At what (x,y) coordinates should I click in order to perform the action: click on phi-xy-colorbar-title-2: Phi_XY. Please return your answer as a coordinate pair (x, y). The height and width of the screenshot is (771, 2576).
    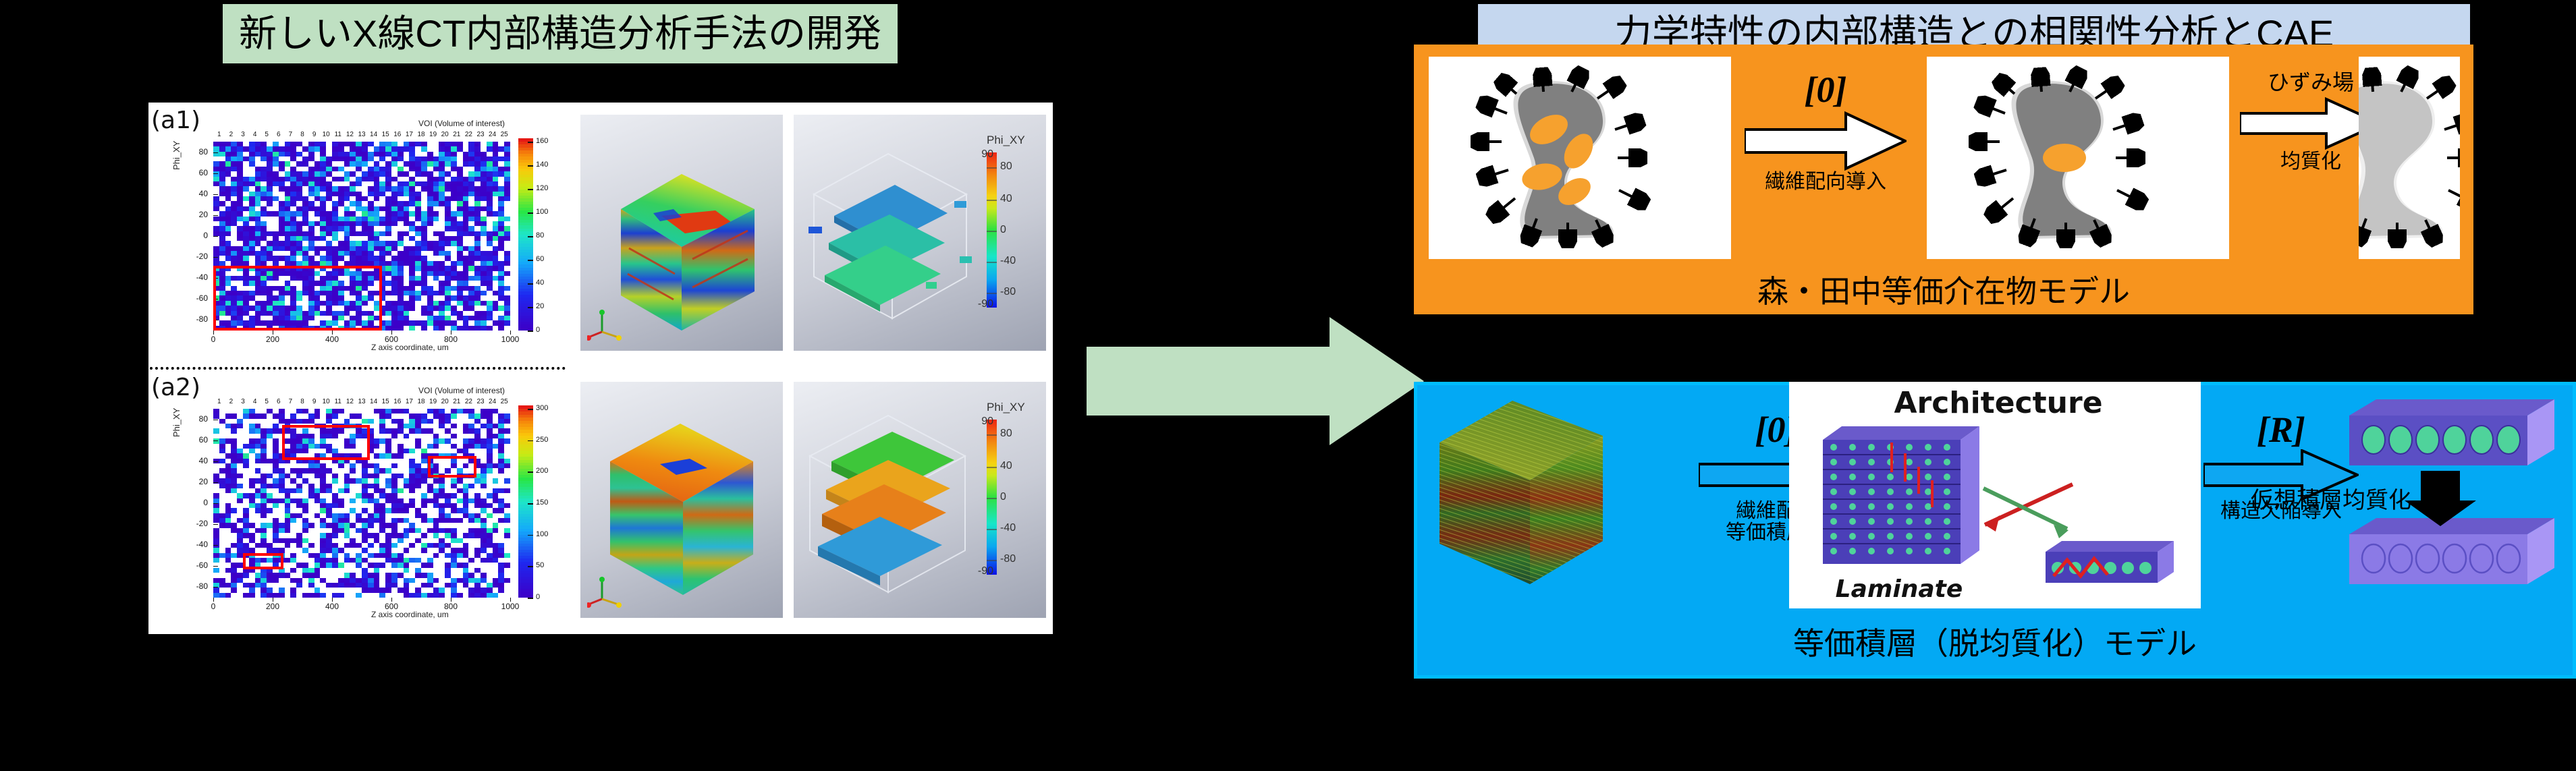
    Looking at the image, I should click on (1006, 407).